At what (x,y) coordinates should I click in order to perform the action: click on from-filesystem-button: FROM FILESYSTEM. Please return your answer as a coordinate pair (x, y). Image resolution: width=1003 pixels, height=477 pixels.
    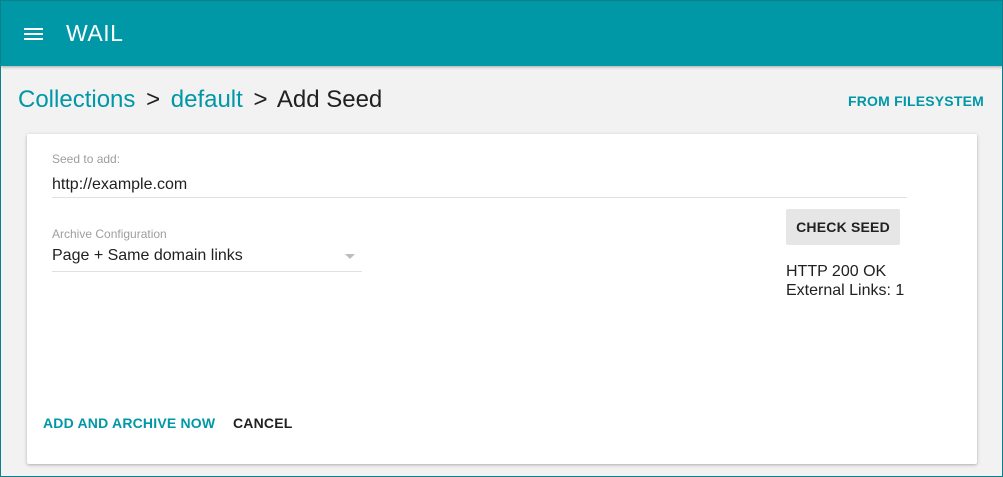
    Looking at the image, I should click on (916, 101).